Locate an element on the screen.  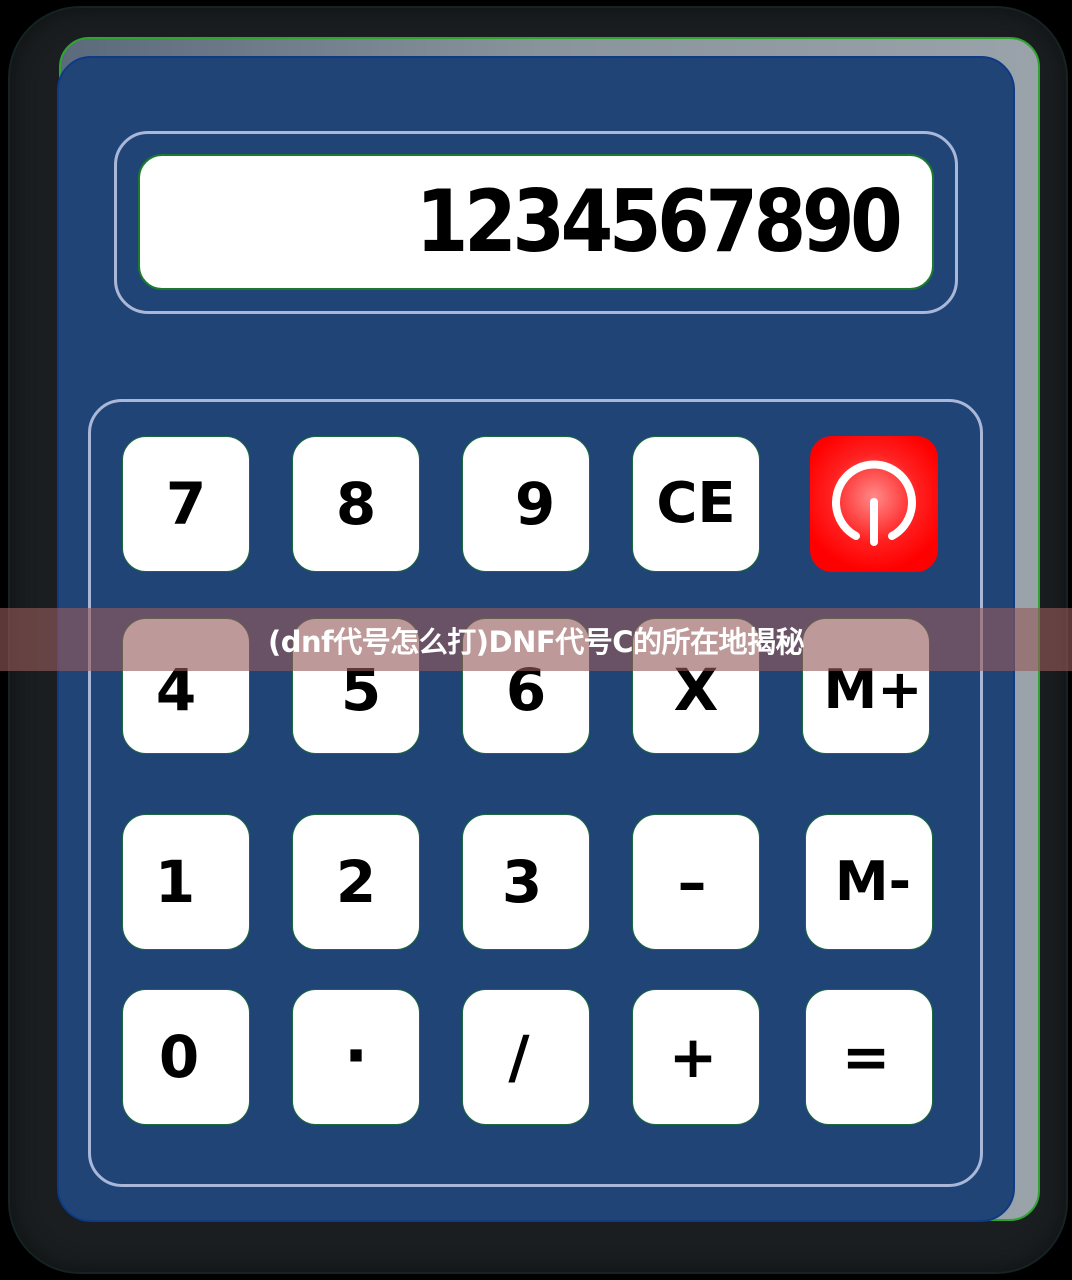
key-label: · is located at coordinates (356, 1057).